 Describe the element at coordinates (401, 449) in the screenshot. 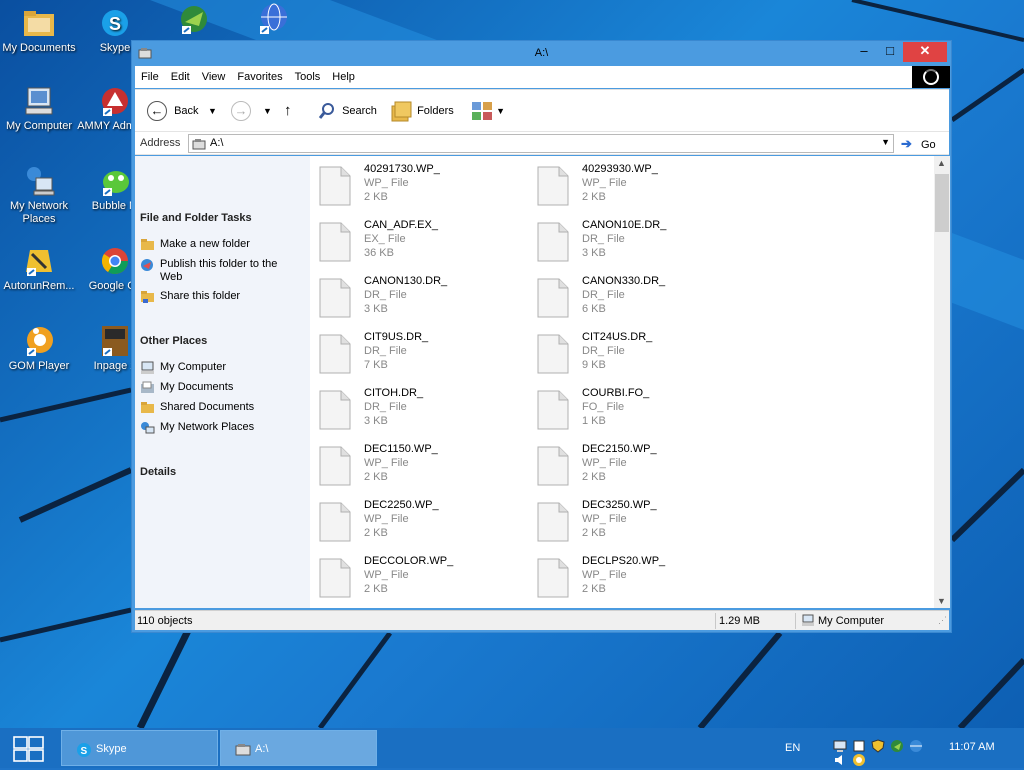

I see `file-name: DEC1150.WP_` at that location.